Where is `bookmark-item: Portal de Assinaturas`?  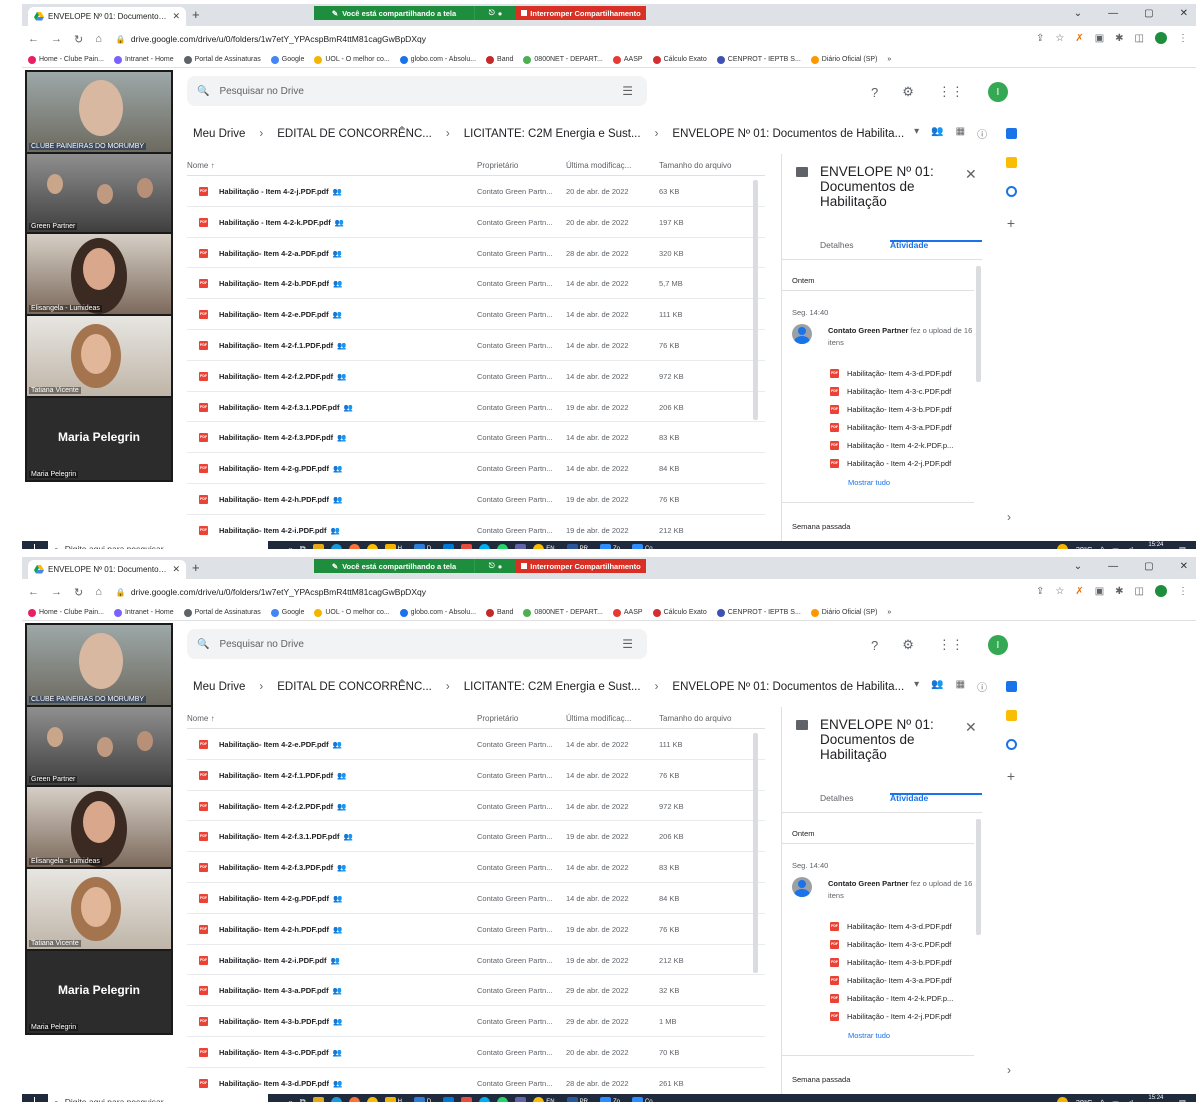
bookmark-item: Portal de Assinaturas is located at coordinates (222, 612).